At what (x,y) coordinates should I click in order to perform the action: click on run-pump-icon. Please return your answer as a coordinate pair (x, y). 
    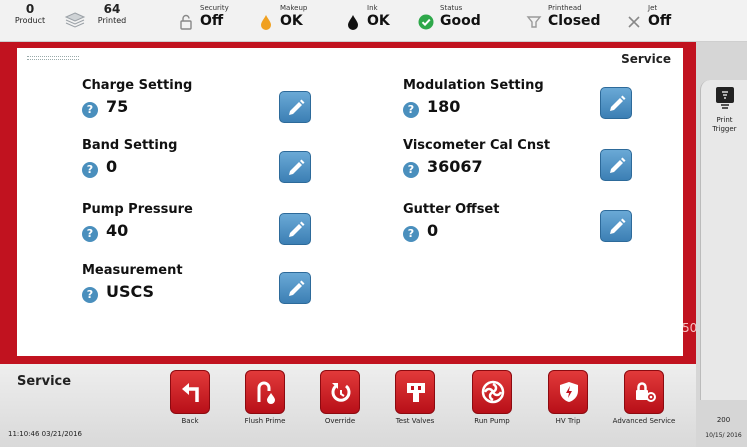
    Looking at the image, I should click on (493, 392).